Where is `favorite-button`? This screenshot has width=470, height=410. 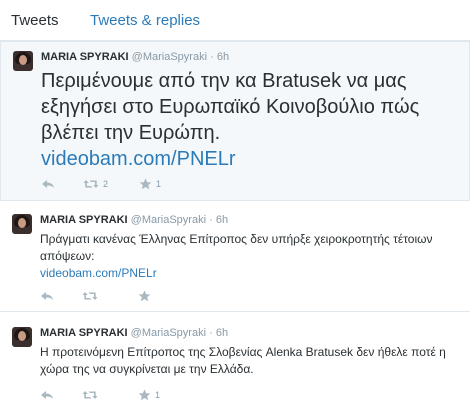
favorite-button is located at coordinates (146, 296).